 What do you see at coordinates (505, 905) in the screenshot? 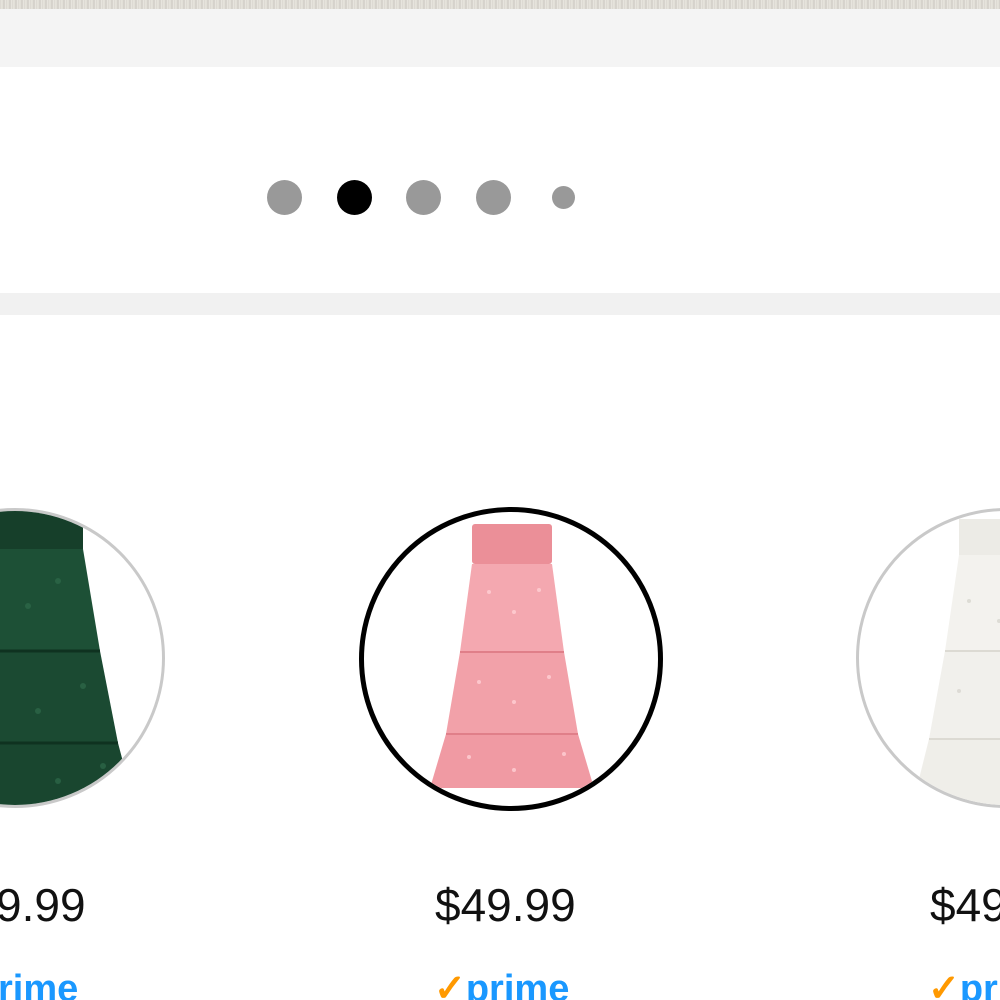
I see `price-pink: $49.99` at bounding box center [505, 905].